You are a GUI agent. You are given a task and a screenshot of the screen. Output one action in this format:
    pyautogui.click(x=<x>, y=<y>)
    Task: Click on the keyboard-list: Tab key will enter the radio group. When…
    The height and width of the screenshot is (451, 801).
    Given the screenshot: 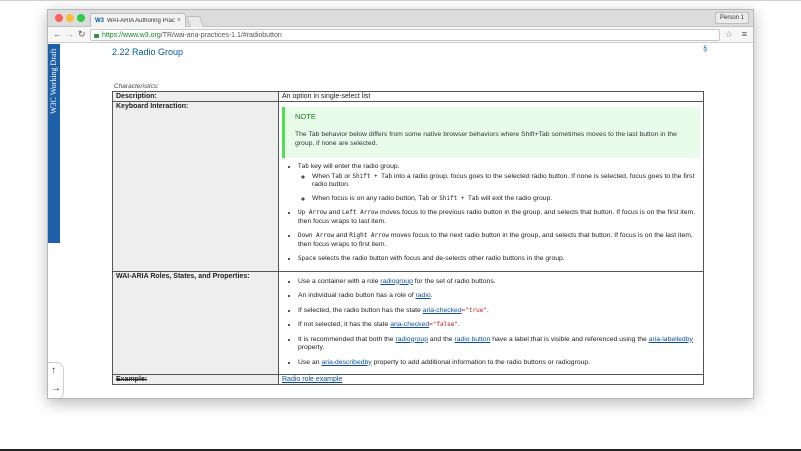 What is the action you would take?
    pyautogui.click(x=491, y=213)
    